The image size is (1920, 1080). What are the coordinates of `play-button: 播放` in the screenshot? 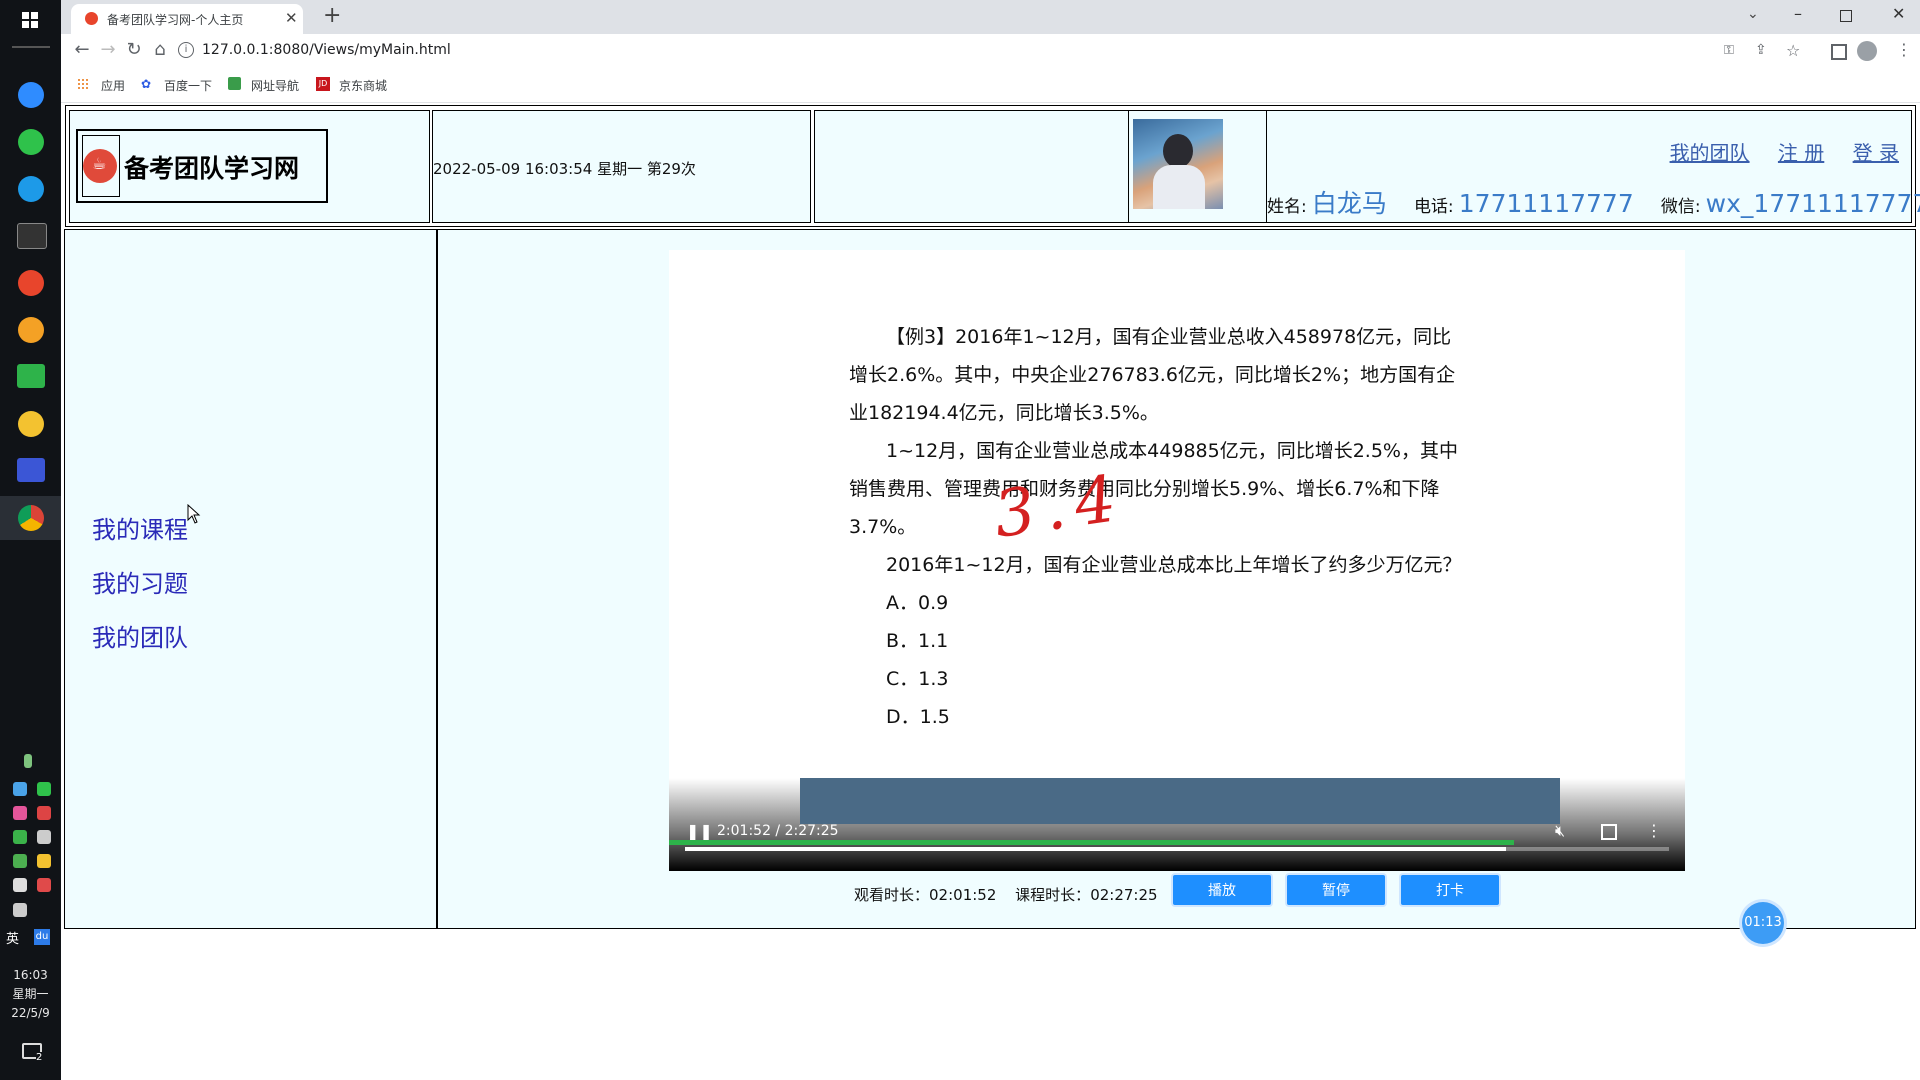 It's located at (1222, 890).